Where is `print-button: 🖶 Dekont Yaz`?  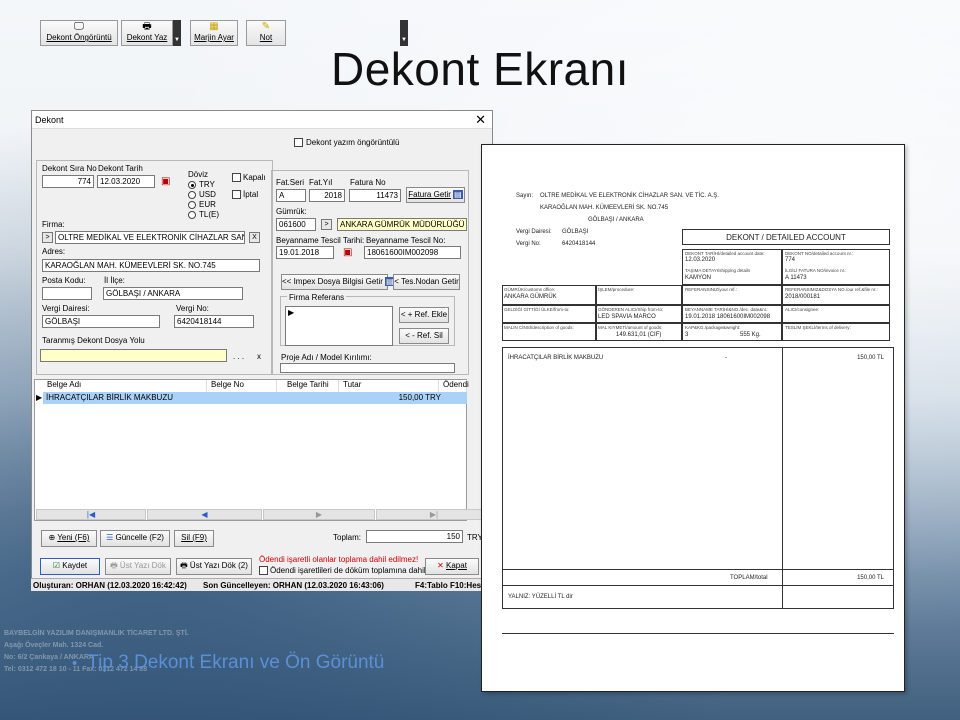 print-button: 🖶 Dekont Yaz is located at coordinates (147, 33).